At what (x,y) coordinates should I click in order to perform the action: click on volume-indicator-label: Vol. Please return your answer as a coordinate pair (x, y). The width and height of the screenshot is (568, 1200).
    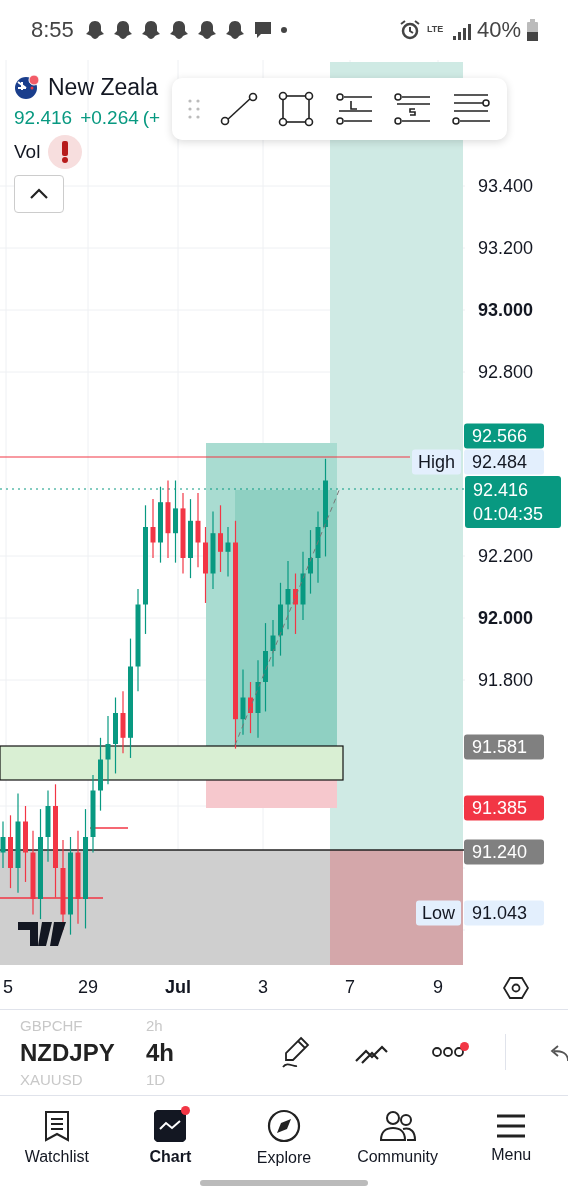
    Looking at the image, I should click on (27, 151).